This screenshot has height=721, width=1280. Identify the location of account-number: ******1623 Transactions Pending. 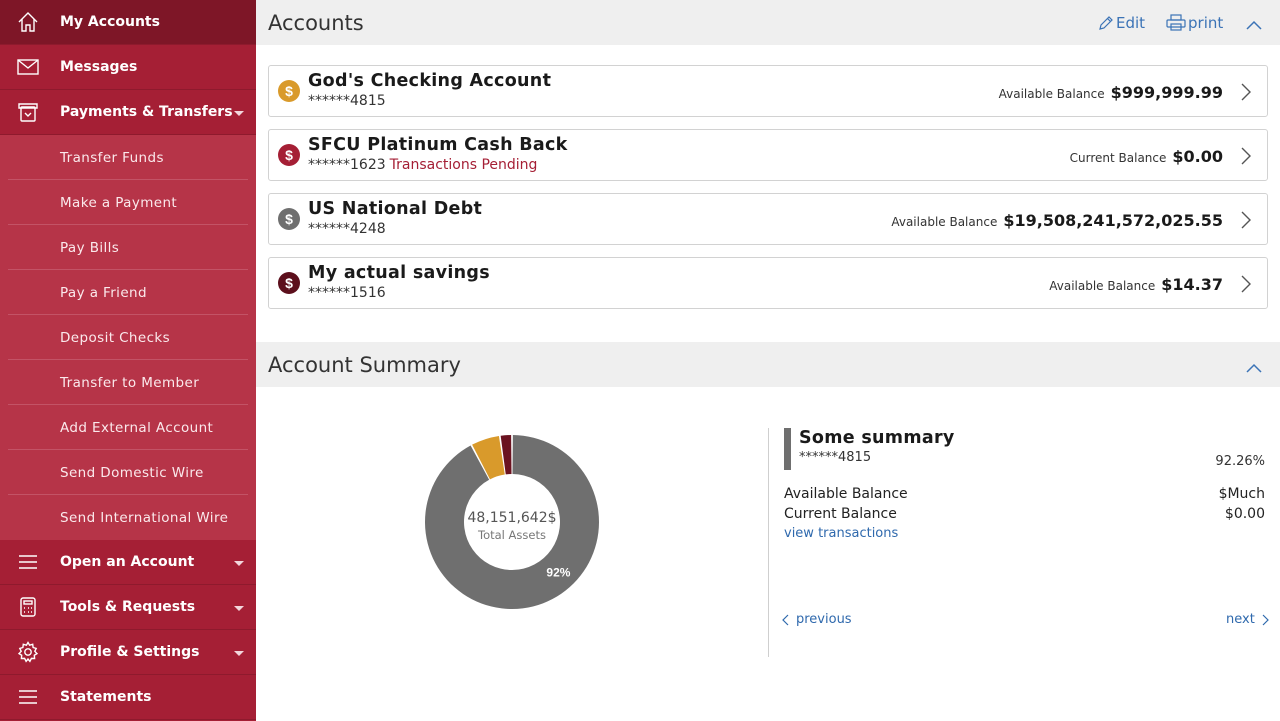
(423, 165).